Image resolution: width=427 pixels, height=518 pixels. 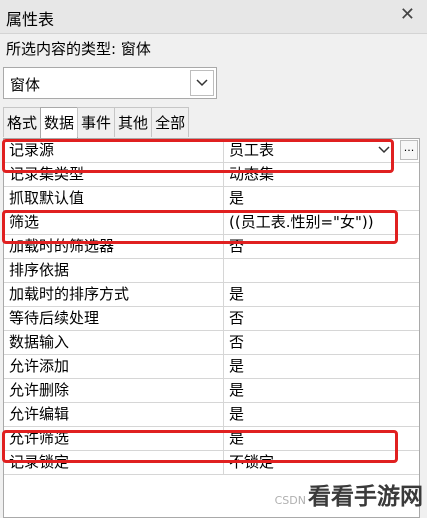 What do you see at coordinates (313, 270) in the screenshot?
I see `property-value` at bounding box center [313, 270].